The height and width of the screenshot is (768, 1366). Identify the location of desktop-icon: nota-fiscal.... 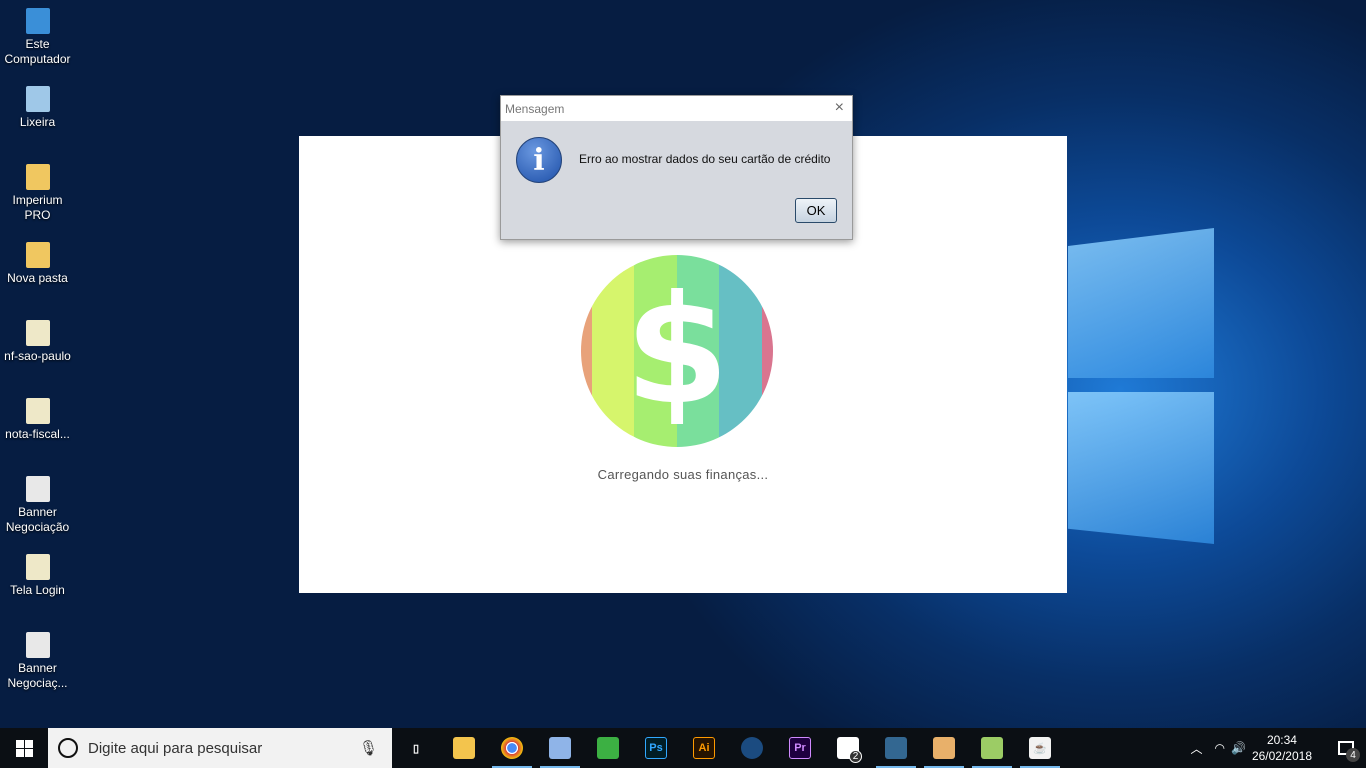
(37, 420).